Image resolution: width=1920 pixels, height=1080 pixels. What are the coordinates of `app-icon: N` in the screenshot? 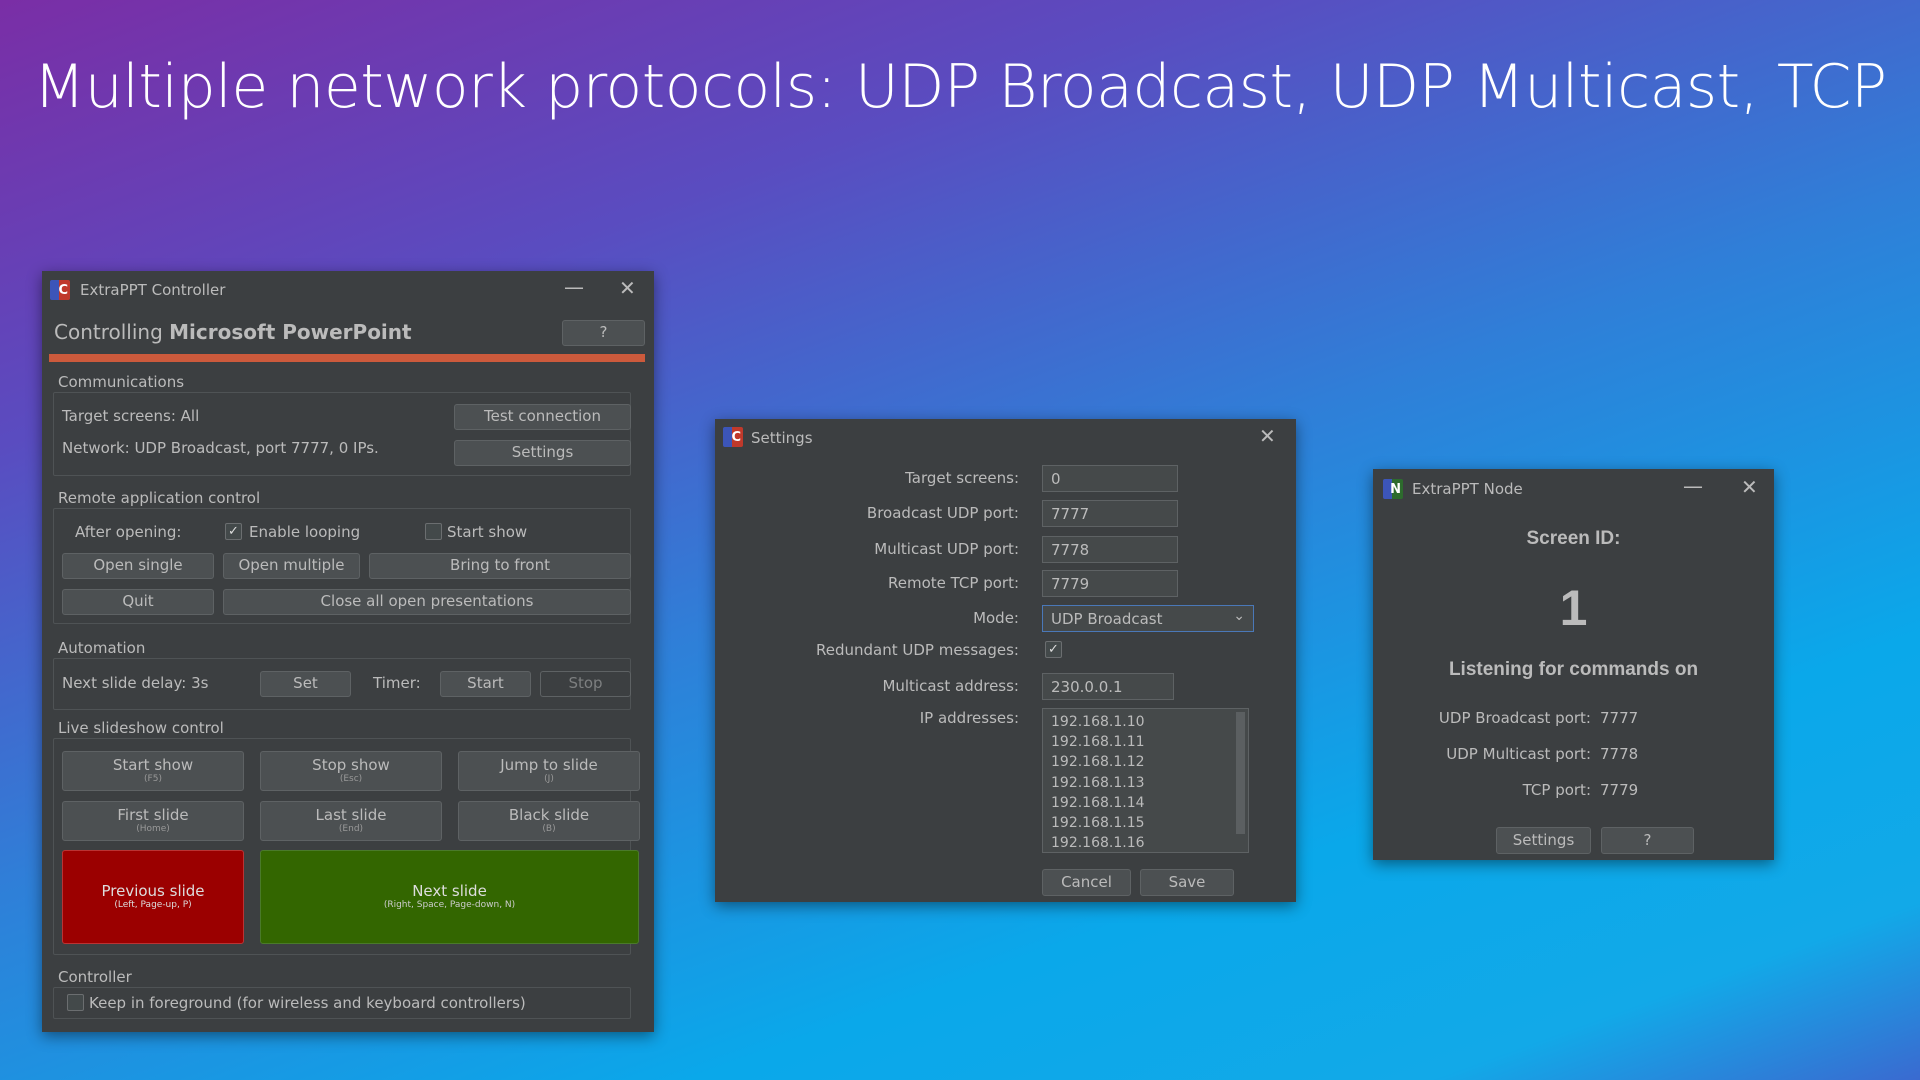 It's located at (1393, 489).